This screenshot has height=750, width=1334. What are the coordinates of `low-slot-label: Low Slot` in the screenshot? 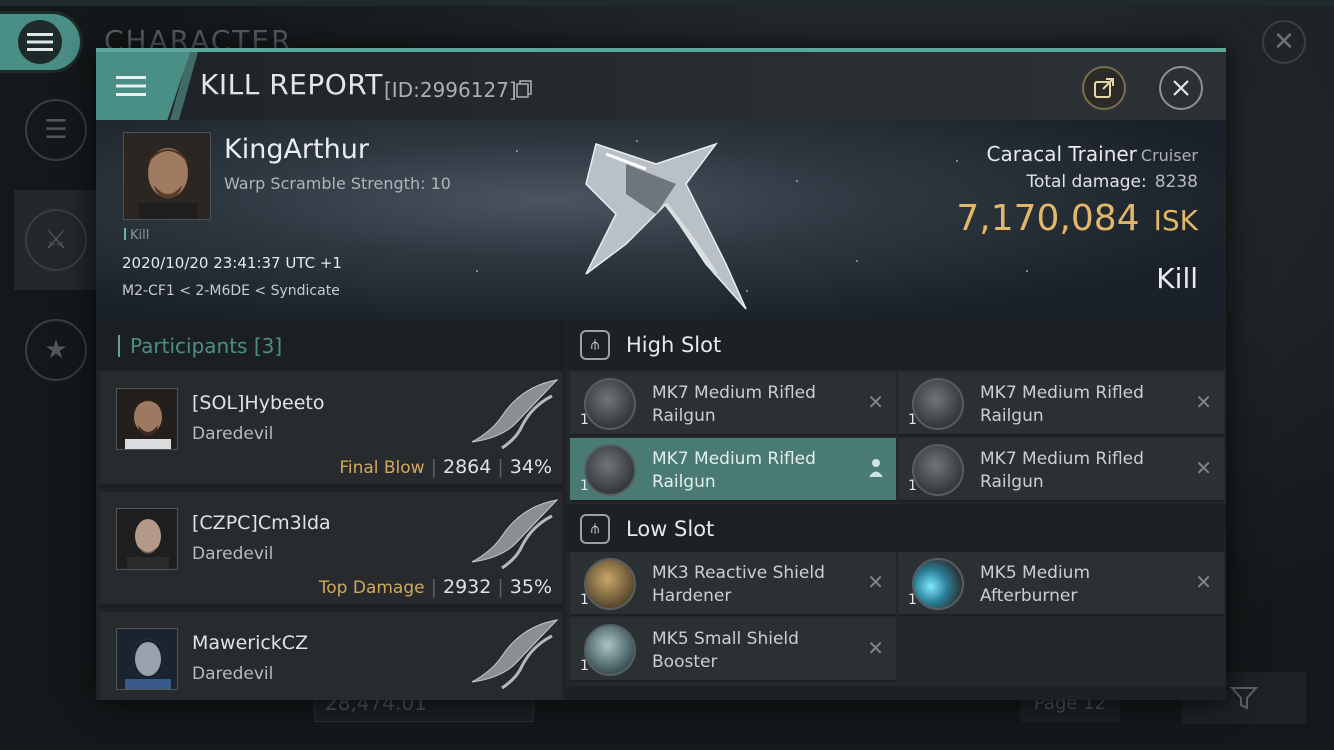 It's located at (670, 529).